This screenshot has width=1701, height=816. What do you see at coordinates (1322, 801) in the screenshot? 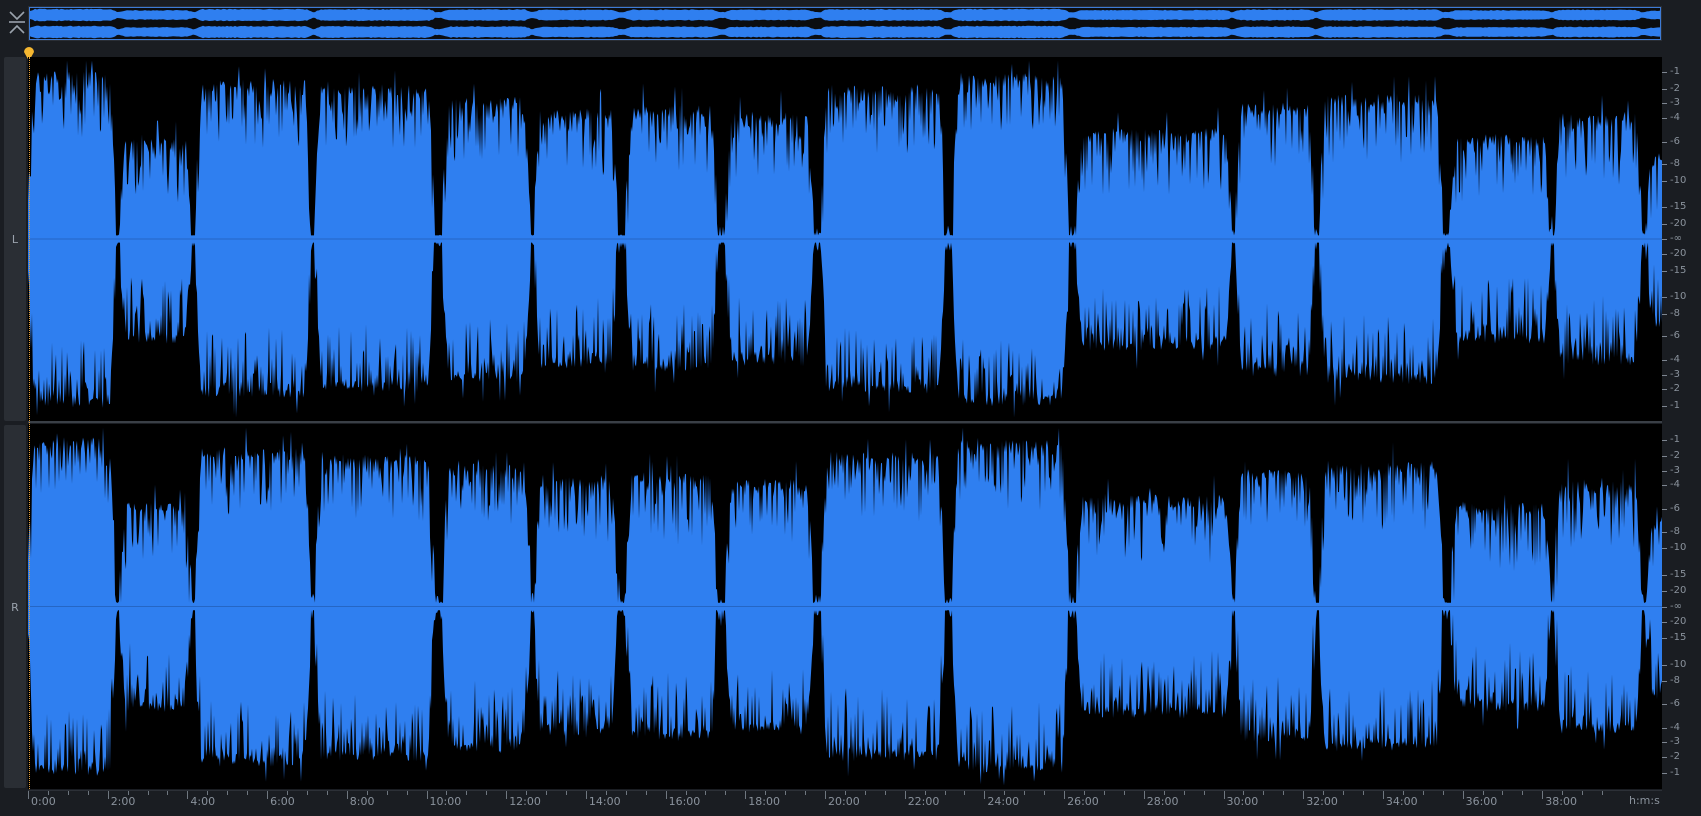
I see `time-label: 32:00` at bounding box center [1322, 801].